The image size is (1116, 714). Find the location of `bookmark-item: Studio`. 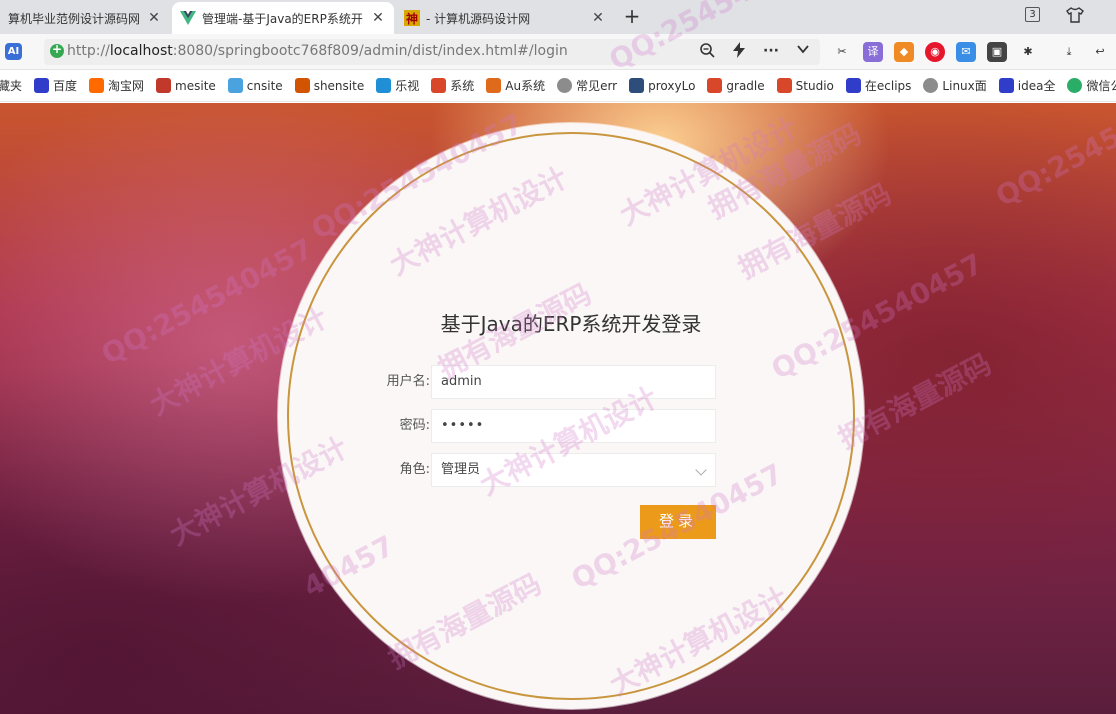

bookmark-item: Studio is located at coordinates (805, 85).